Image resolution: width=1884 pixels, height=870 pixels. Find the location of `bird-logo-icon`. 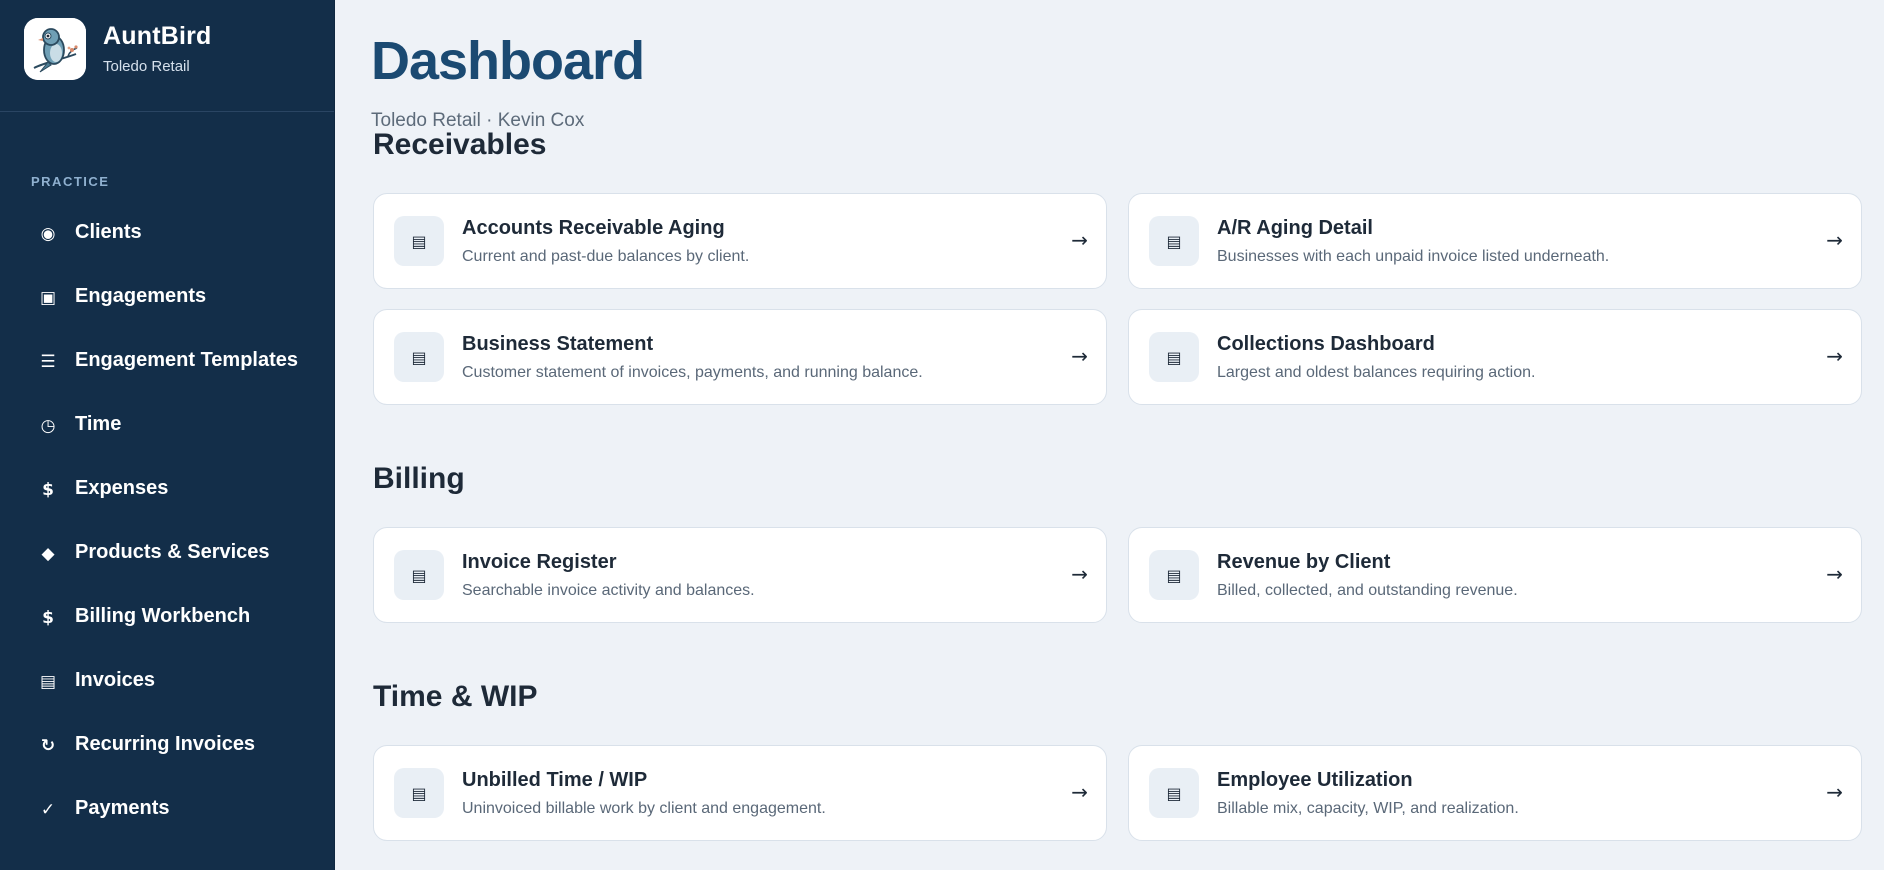

bird-logo-icon is located at coordinates (55, 49).